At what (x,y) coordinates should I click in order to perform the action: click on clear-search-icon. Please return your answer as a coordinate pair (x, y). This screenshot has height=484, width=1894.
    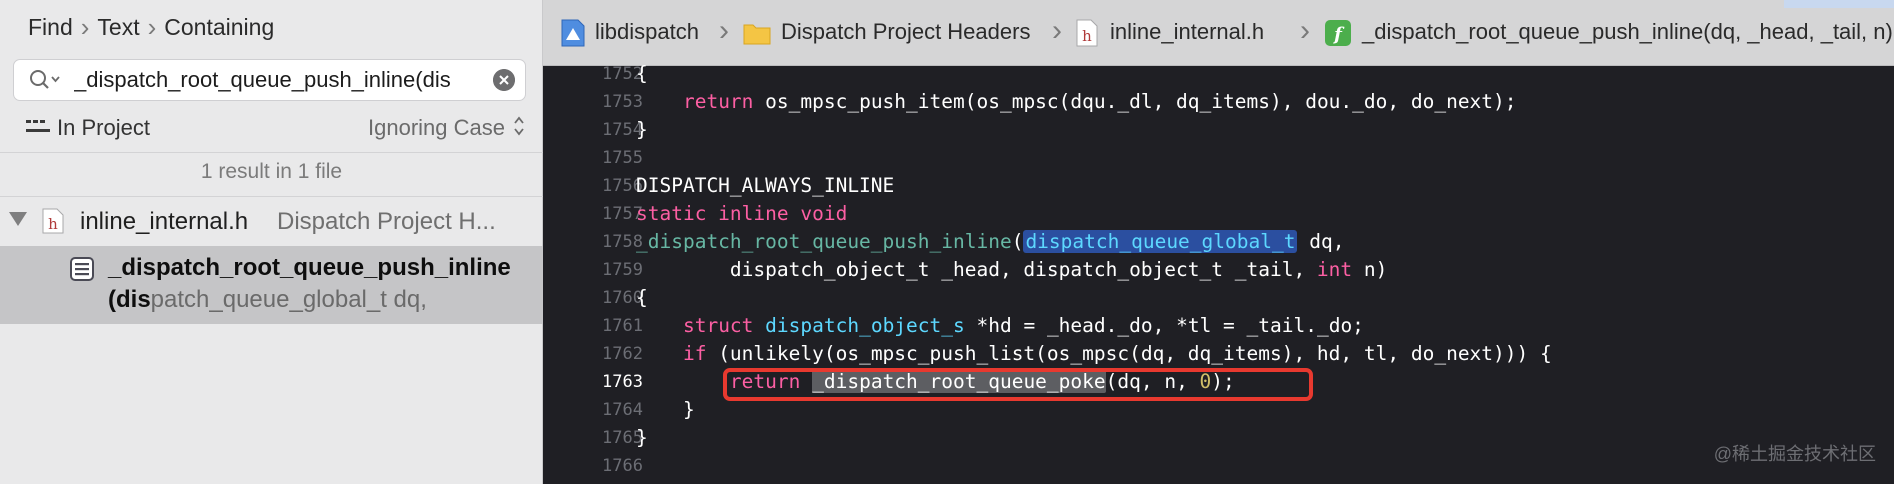
    Looking at the image, I should click on (504, 80).